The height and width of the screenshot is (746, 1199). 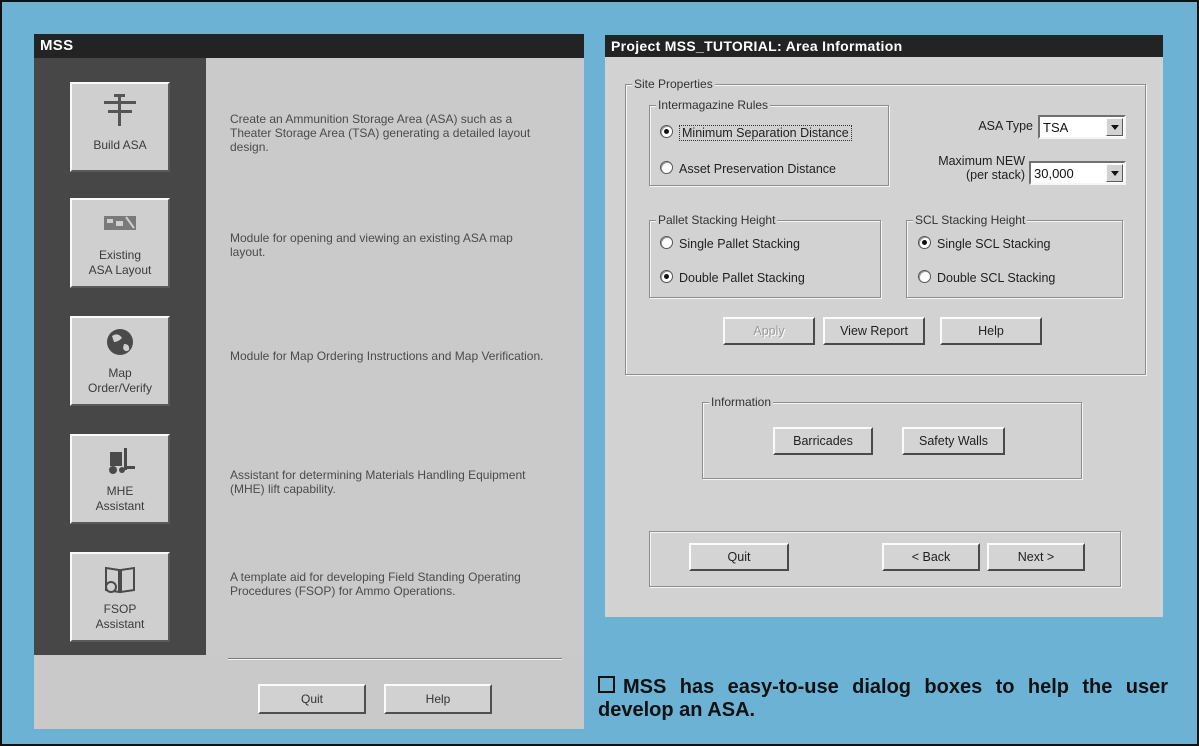 What do you see at coordinates (931, 557) in the screenshot?
I see `back-button: < Back` at bounding box center [931, 557].